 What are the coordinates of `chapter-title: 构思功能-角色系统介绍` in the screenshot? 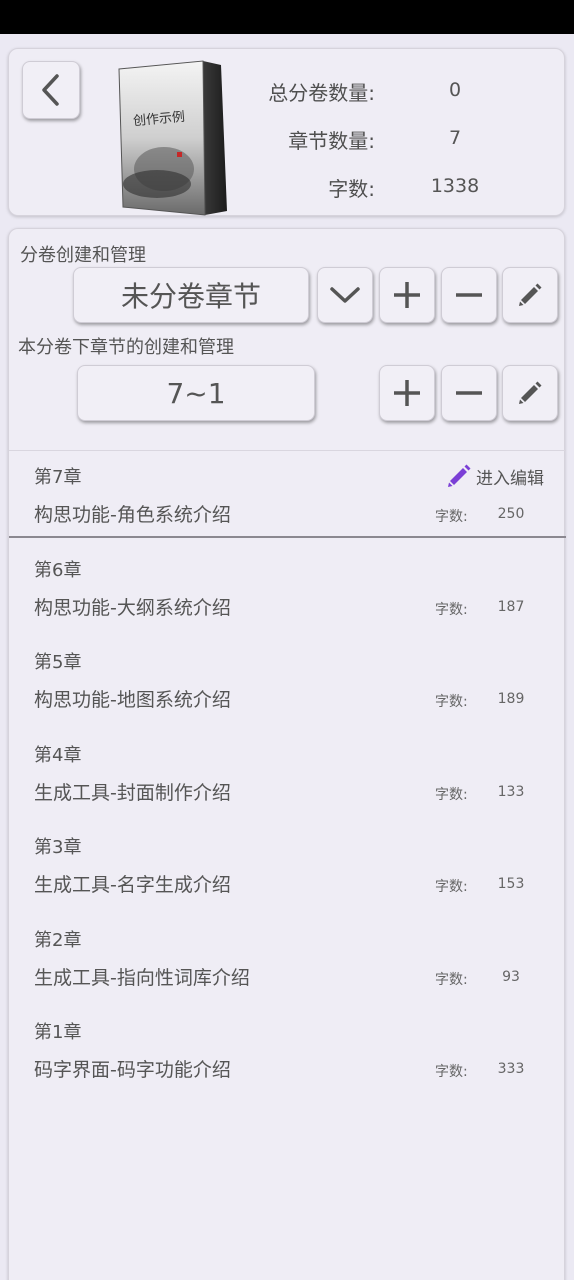 It's located at (132, 515).